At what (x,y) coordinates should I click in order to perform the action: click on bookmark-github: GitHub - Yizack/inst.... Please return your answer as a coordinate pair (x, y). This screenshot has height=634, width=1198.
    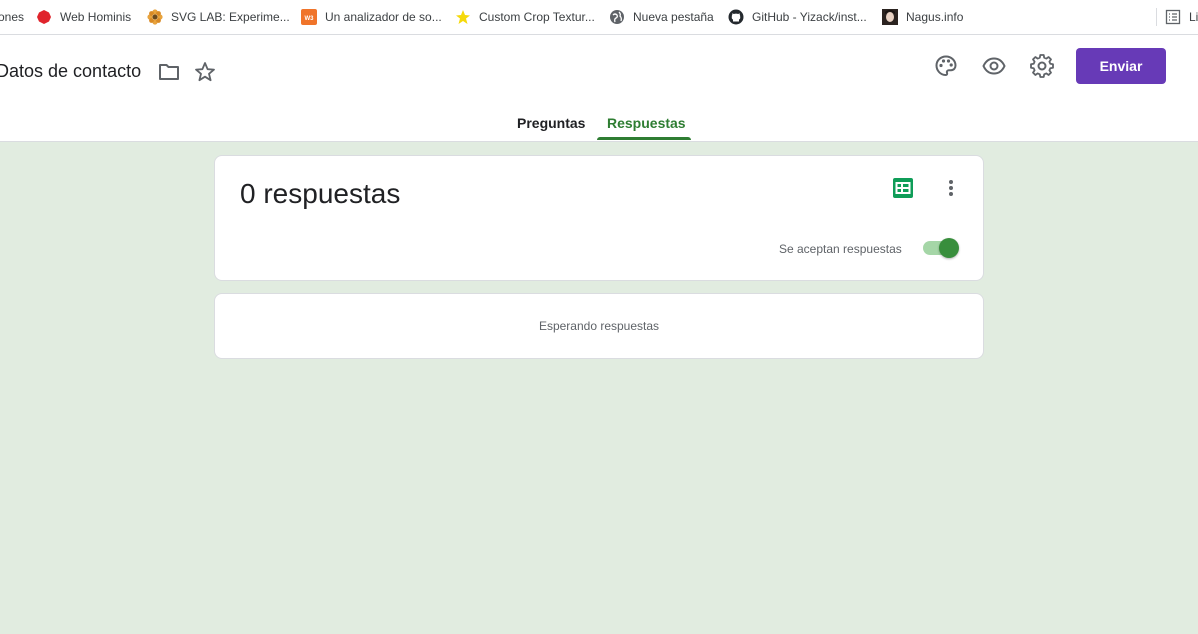
    Looking at the image, I should click on (797, 17).